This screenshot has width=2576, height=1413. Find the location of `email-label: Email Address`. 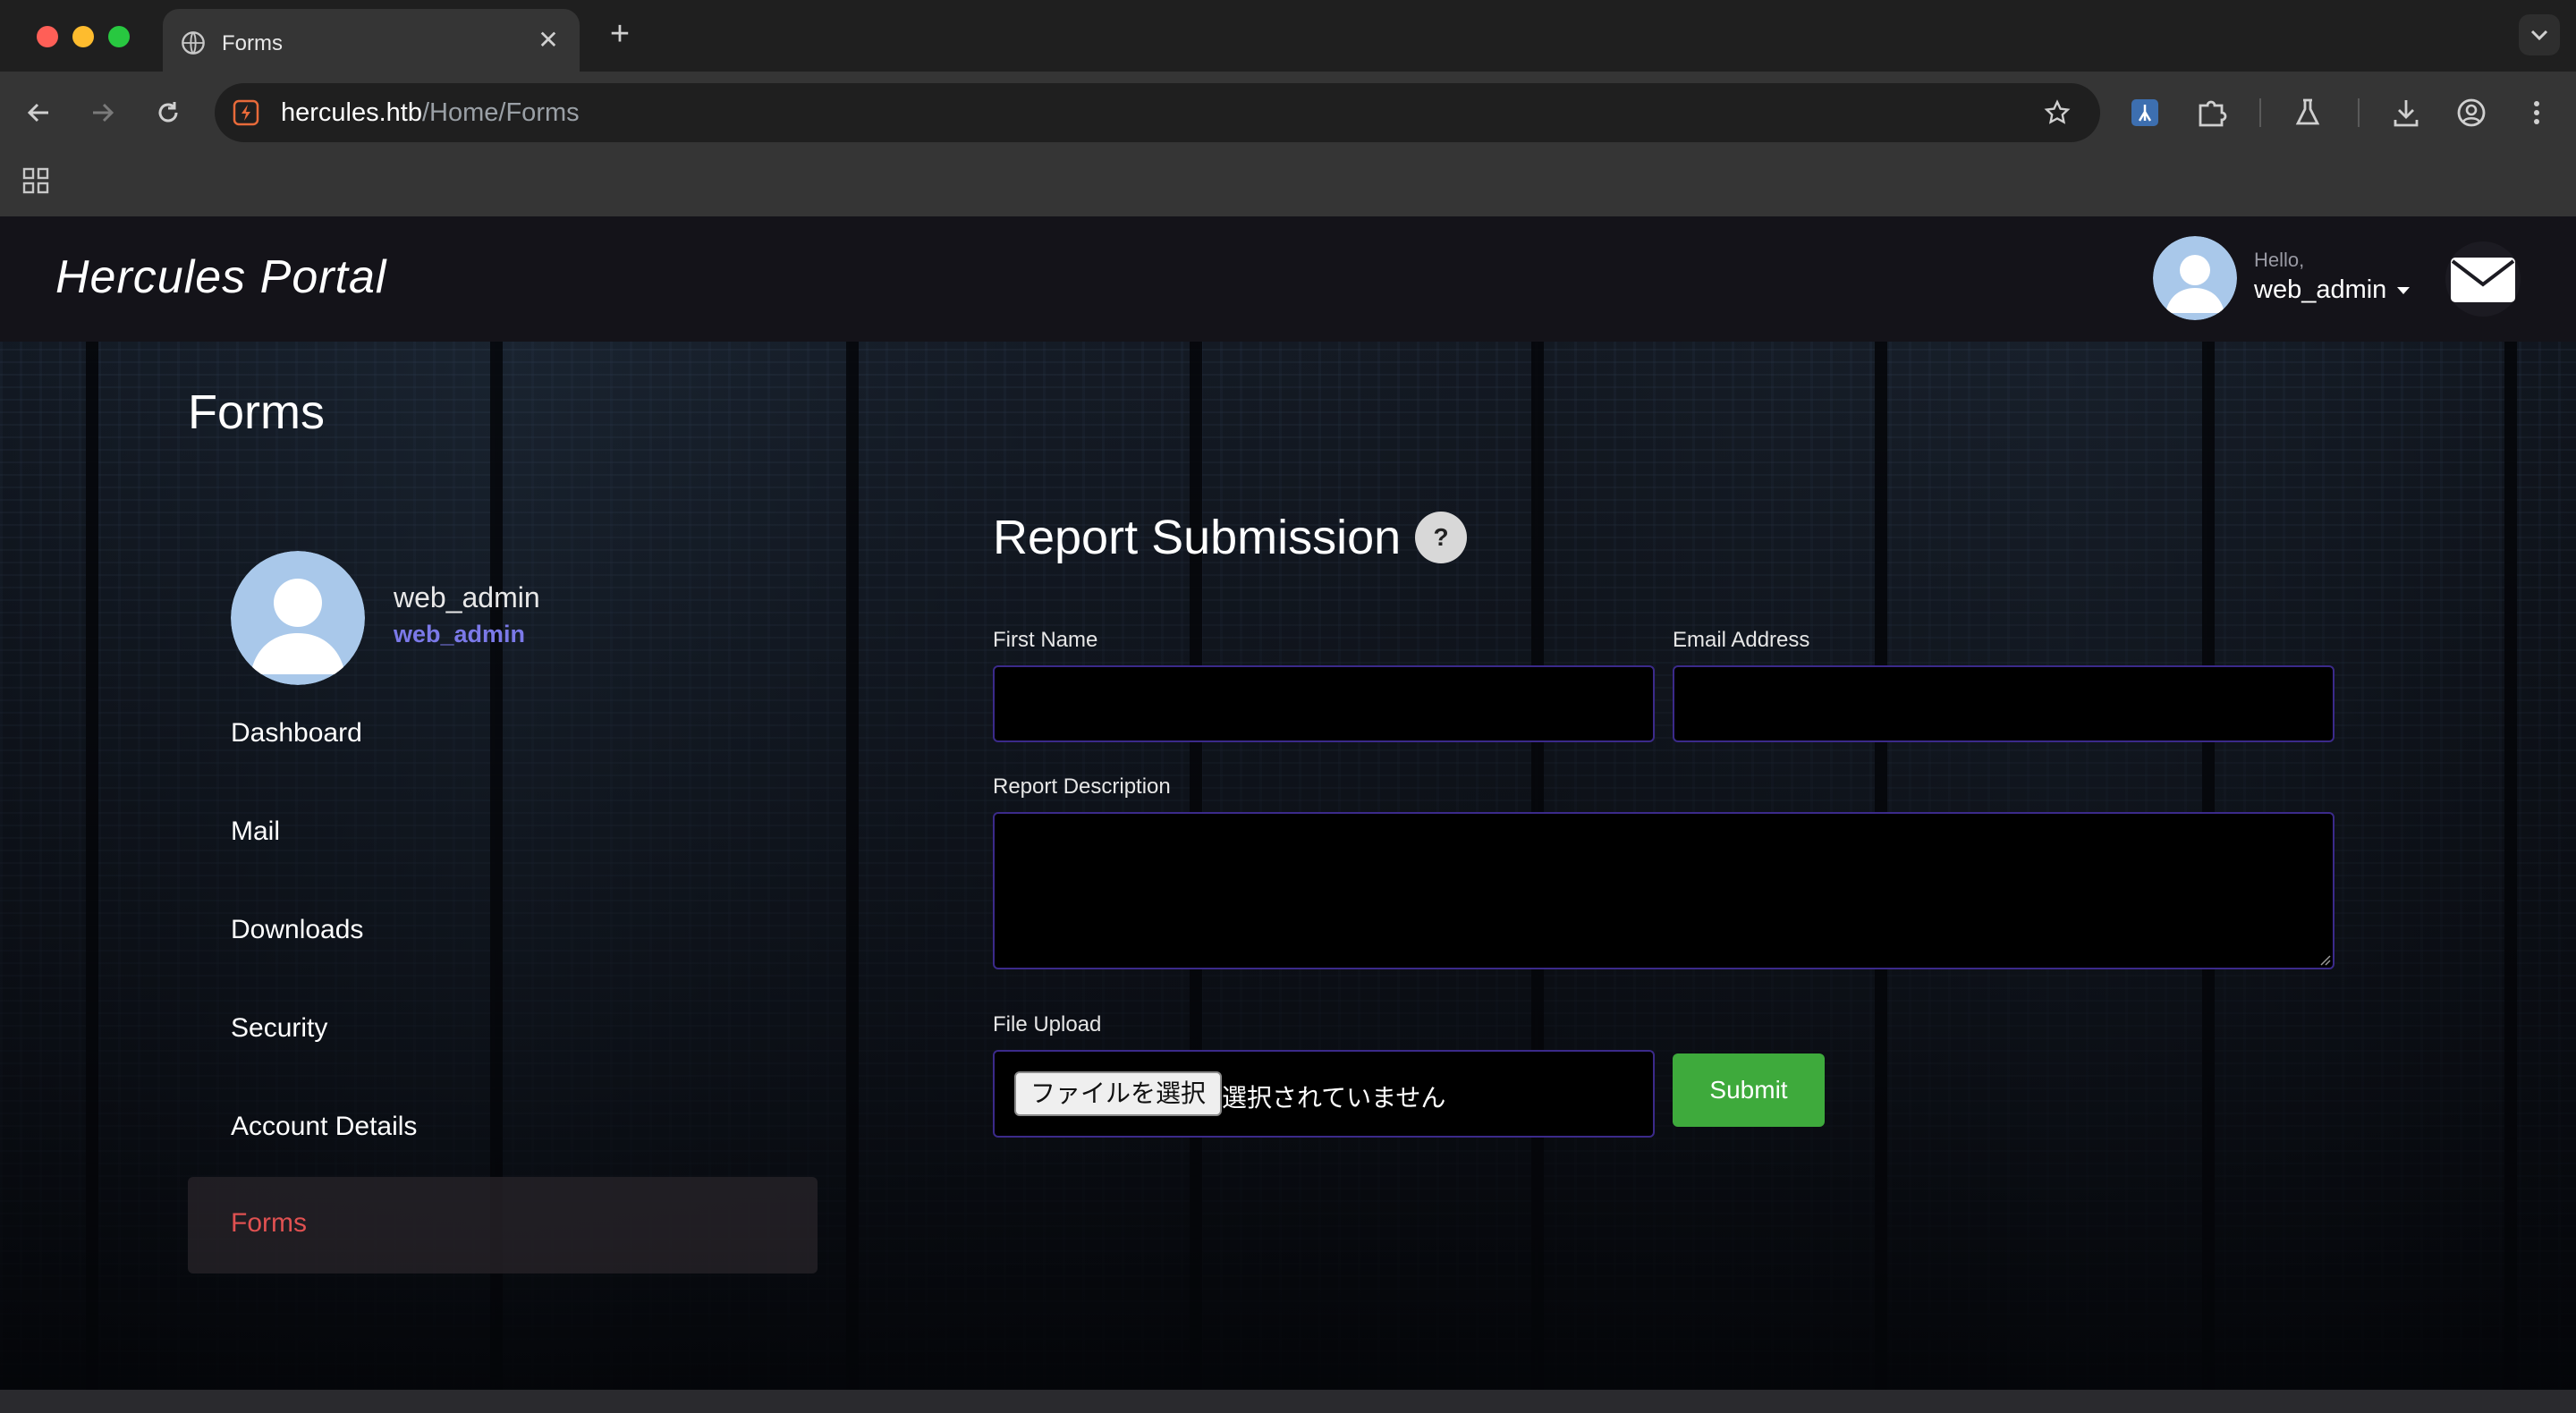

email-label: Email Address is located at coordinates (1741, 640).